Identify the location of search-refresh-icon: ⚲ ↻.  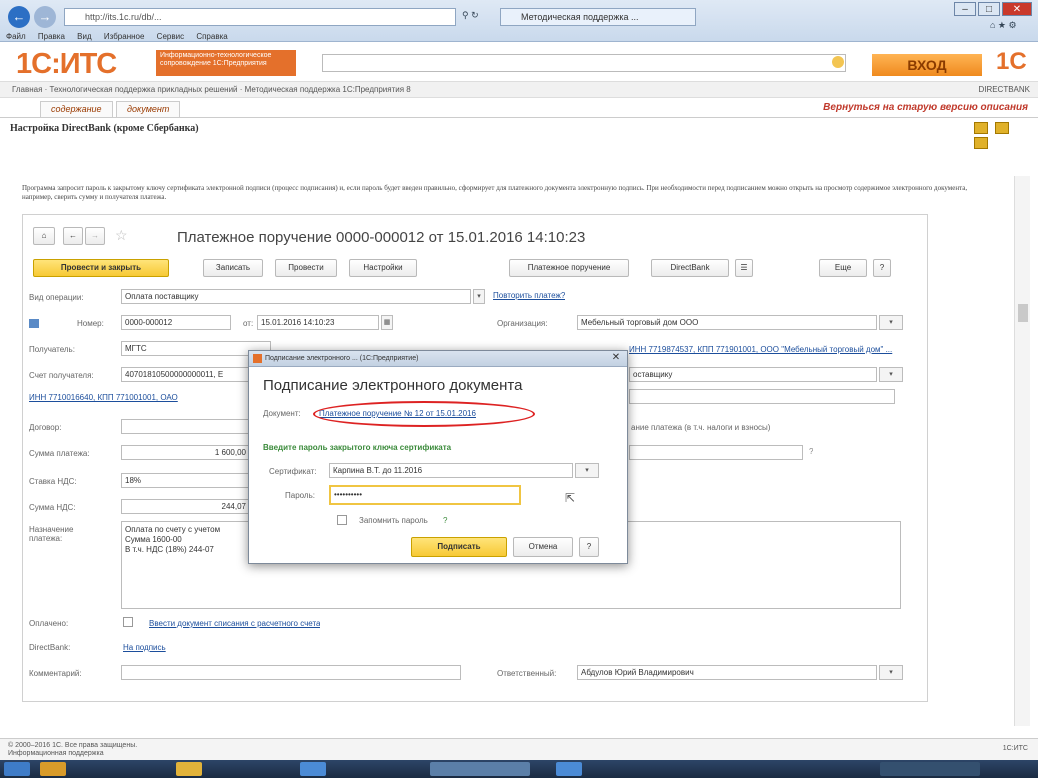
(470, 15).